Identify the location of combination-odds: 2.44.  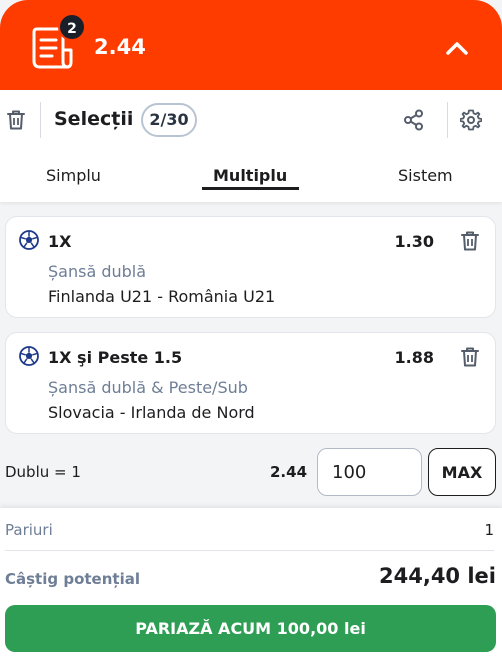
(289, 472).